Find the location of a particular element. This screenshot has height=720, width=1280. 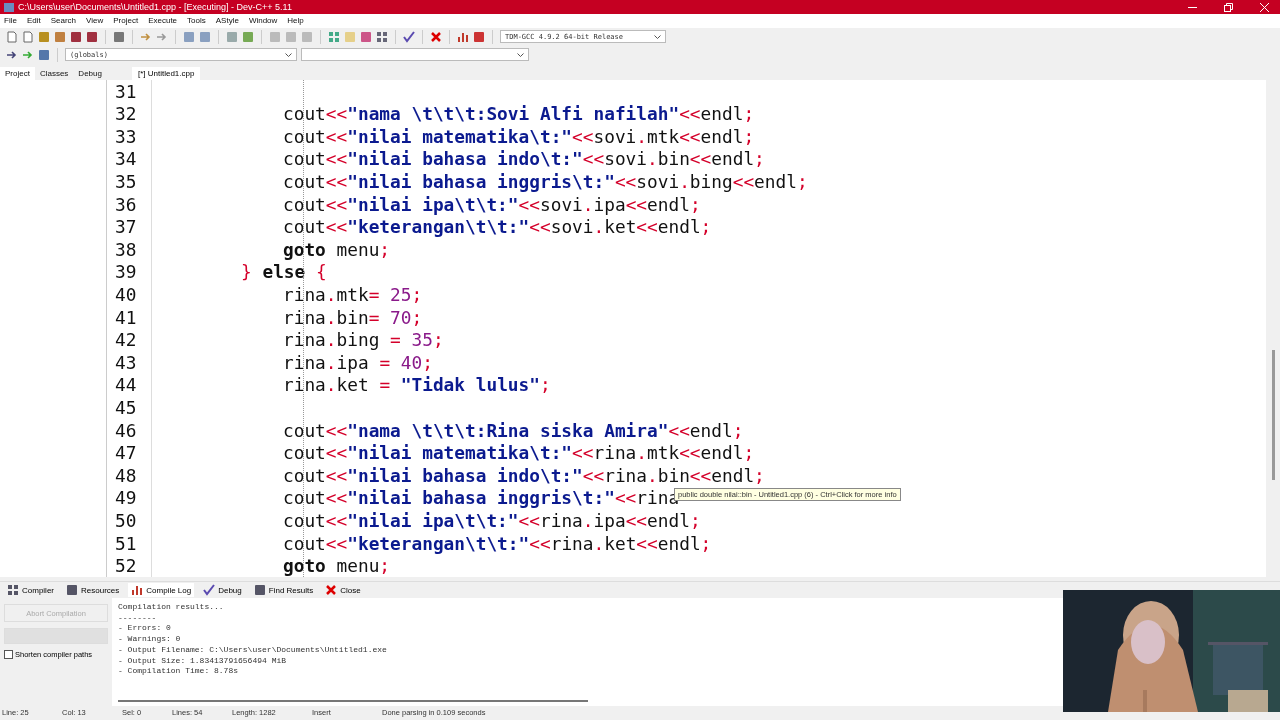

line-number: 42 is located at coordinates (126, 339).